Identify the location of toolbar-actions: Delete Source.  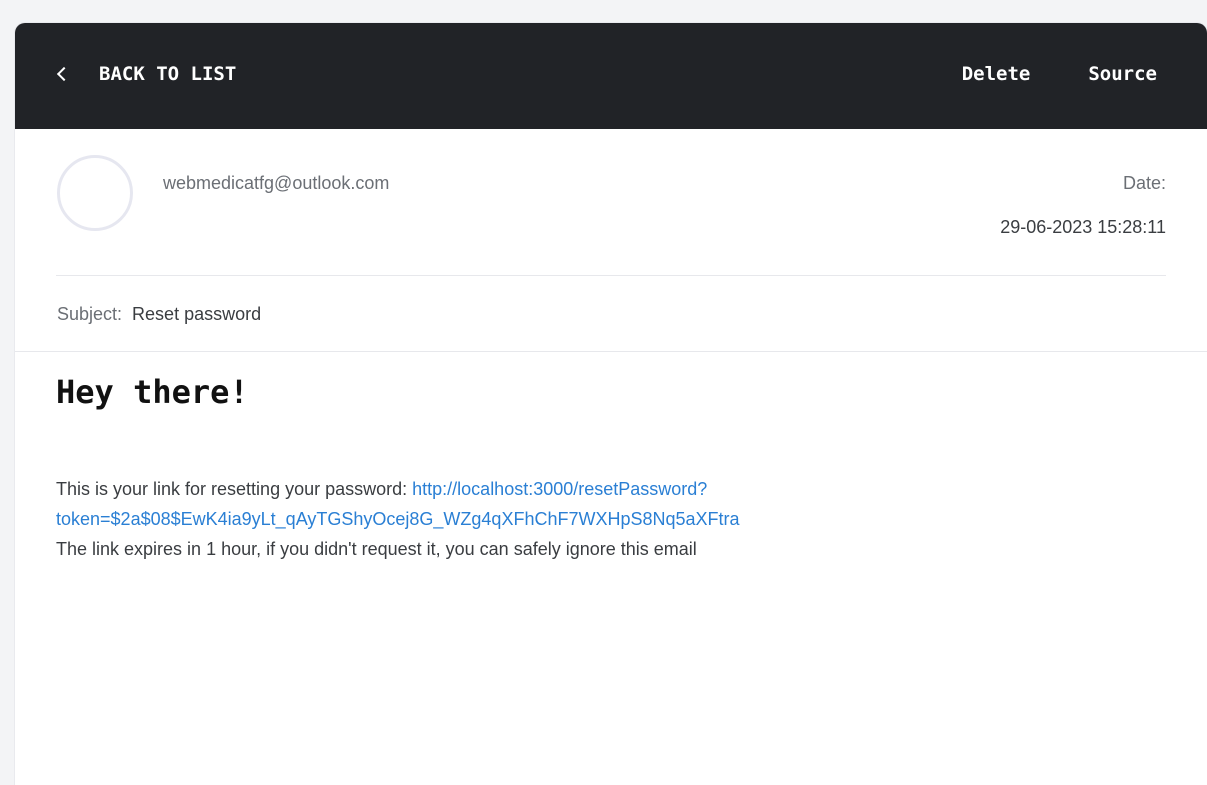
(1059, 74).